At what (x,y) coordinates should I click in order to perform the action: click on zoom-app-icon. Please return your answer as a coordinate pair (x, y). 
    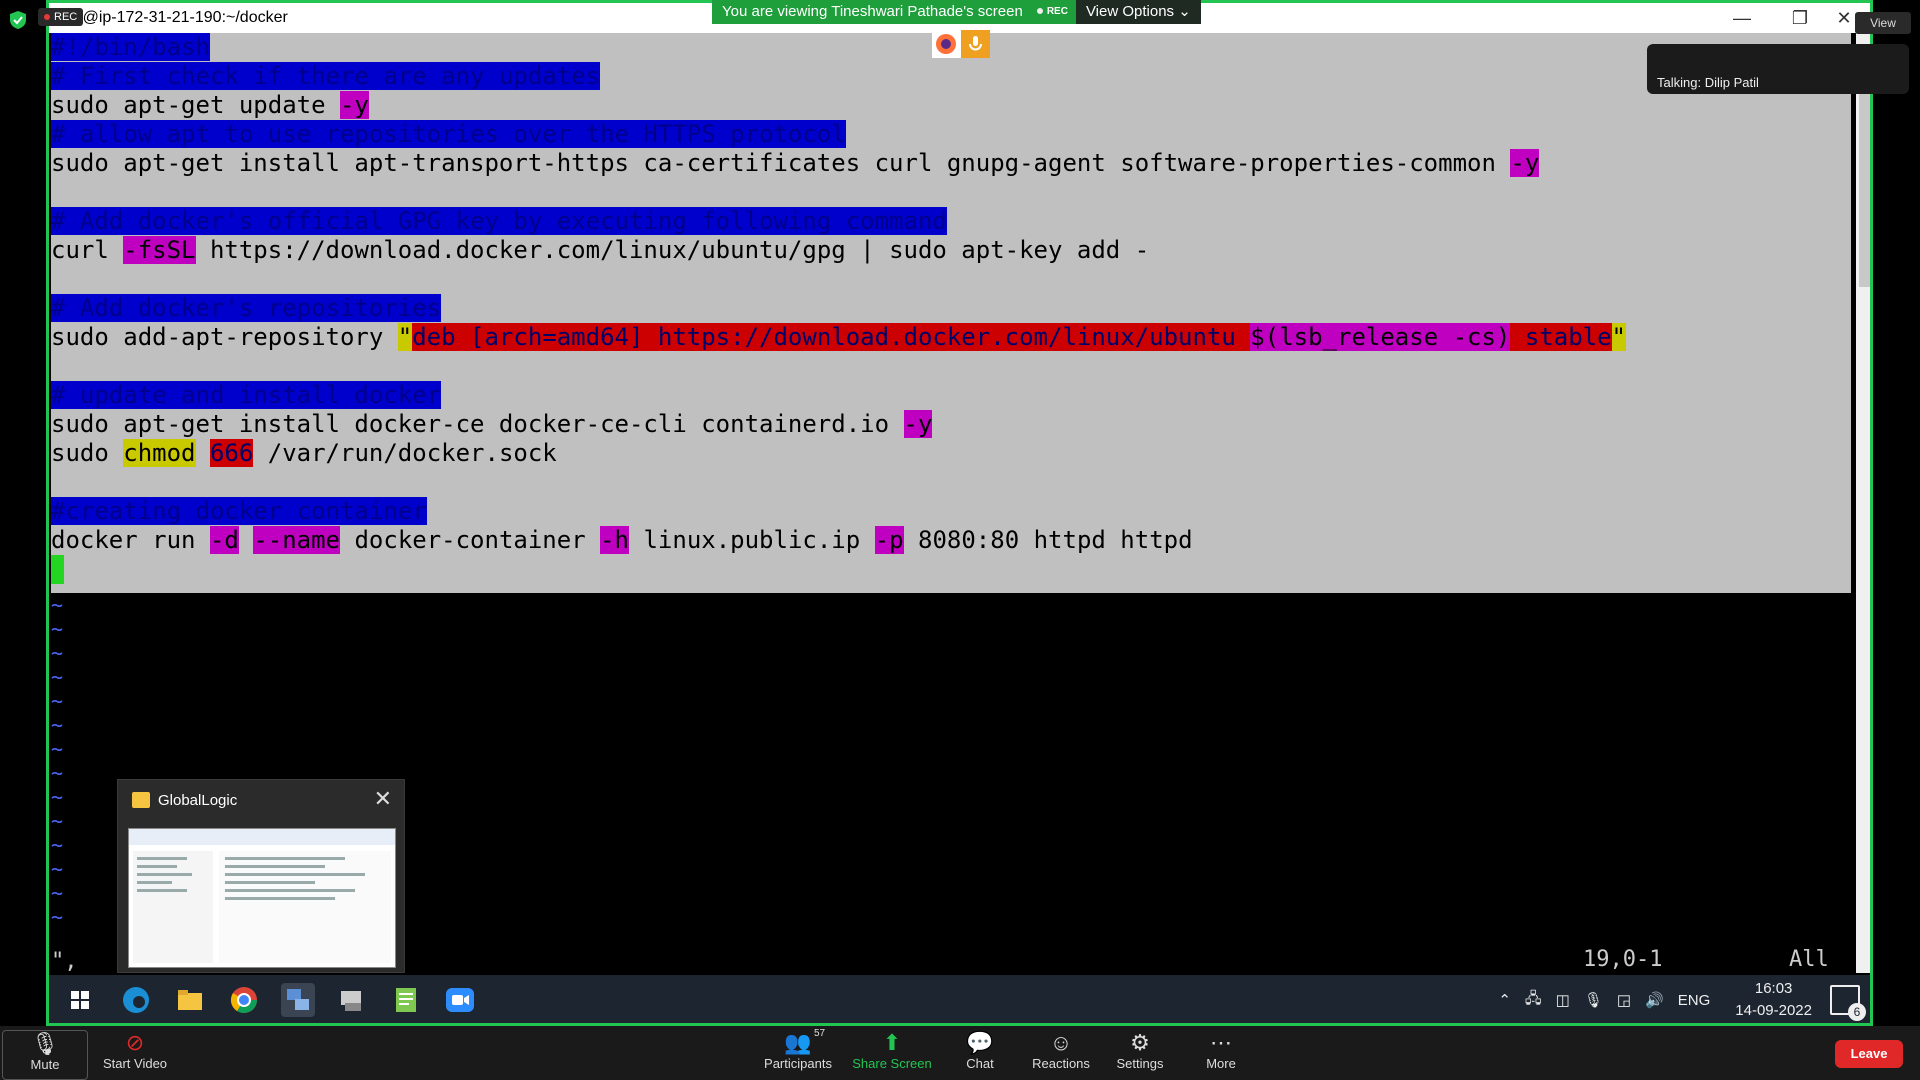
    Looking at the image, I should click on (460, 1000).